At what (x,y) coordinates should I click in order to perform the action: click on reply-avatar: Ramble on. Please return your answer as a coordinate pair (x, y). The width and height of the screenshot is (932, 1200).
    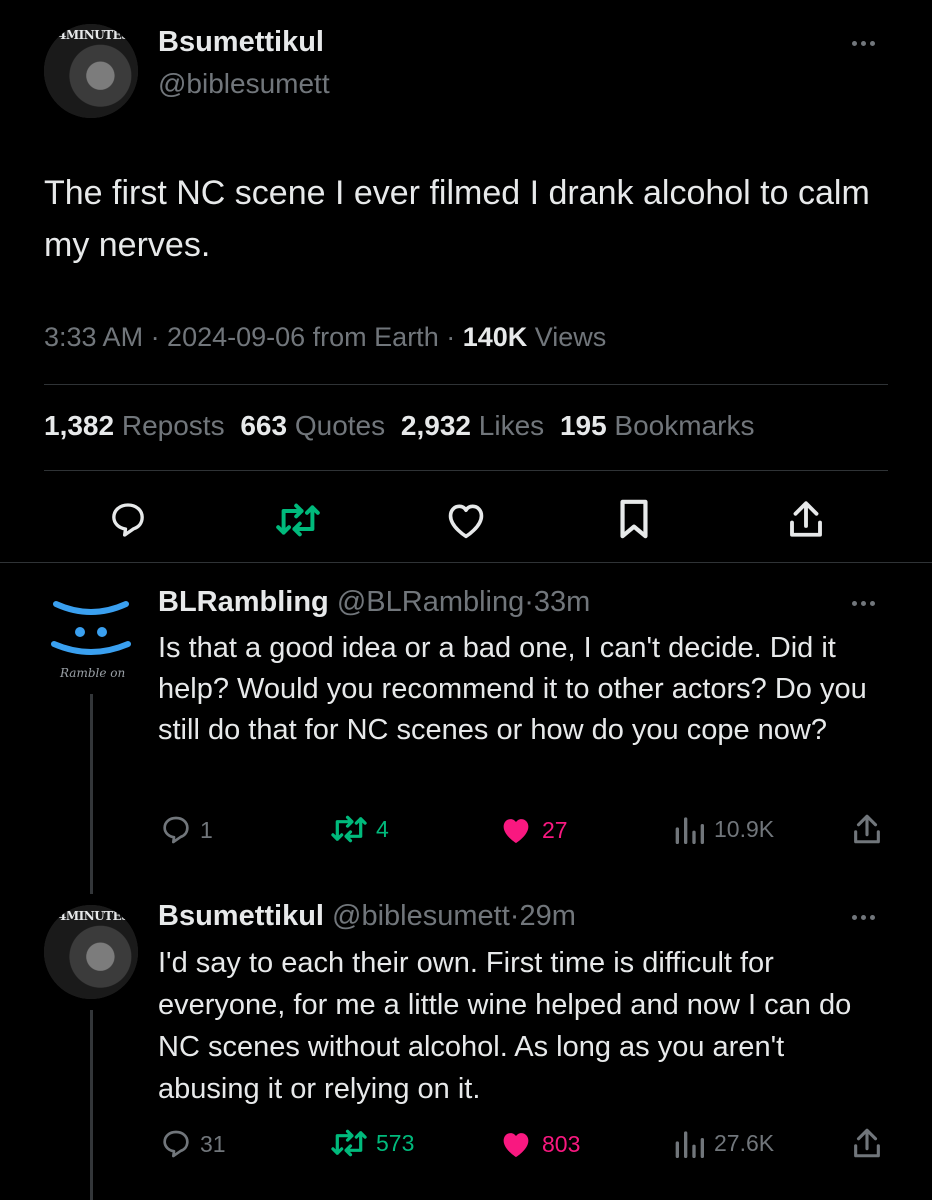
    Looking at the image, I should click on (91, 637).